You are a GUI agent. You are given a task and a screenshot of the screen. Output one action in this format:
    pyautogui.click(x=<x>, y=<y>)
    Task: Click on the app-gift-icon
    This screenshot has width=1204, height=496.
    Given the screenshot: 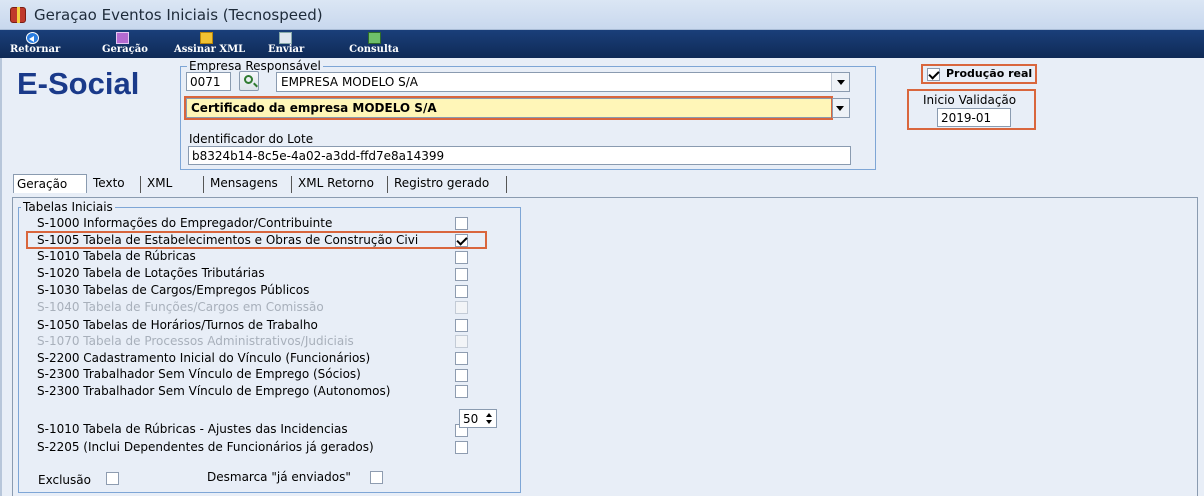 What is the action you would take?
    pyautogui.click(x=18, y=15)
    